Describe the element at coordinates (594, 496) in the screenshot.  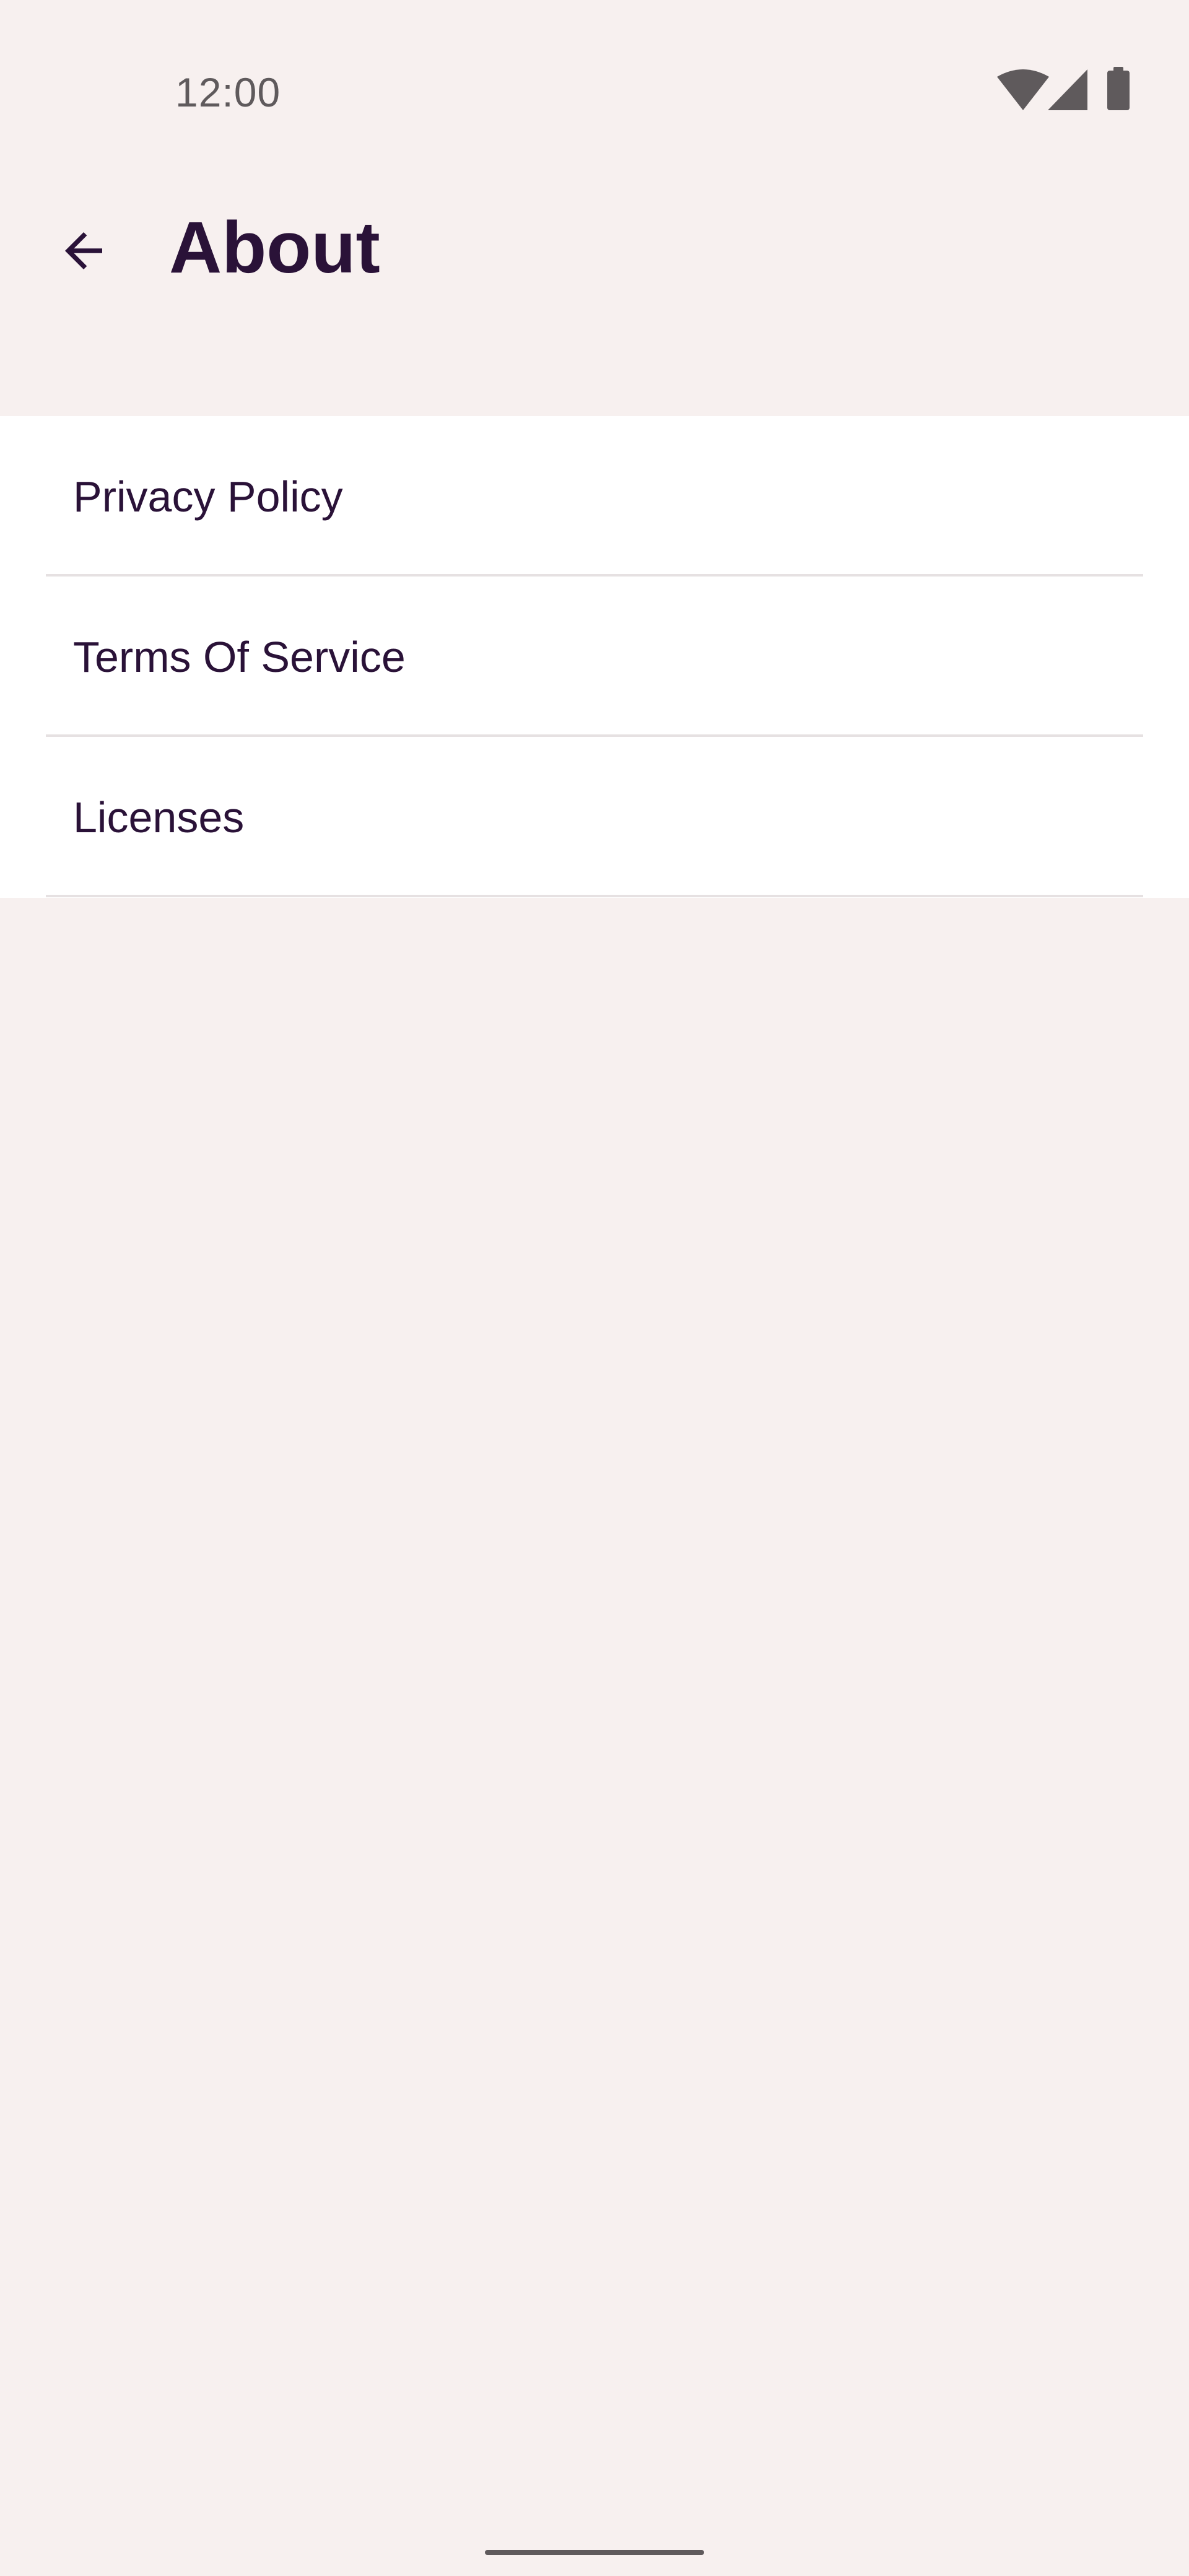
I see `list-item-privacy-policy: Privacy Policy` at that location.